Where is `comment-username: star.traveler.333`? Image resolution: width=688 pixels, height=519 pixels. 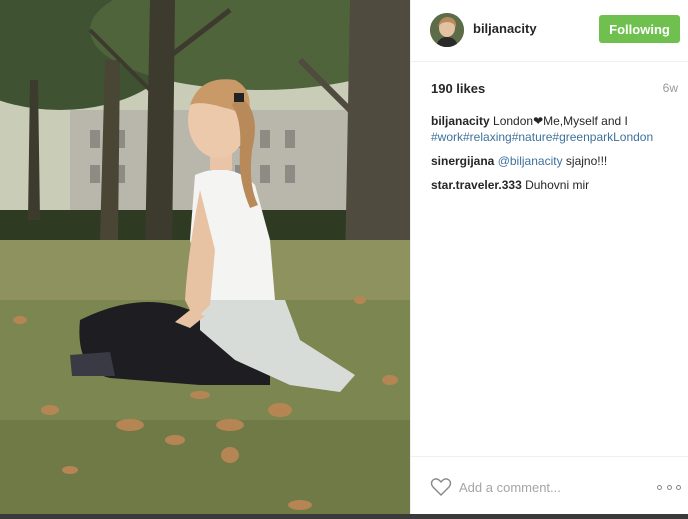
comment-username: star.traveler.333 is located at coordinates (476, 185).